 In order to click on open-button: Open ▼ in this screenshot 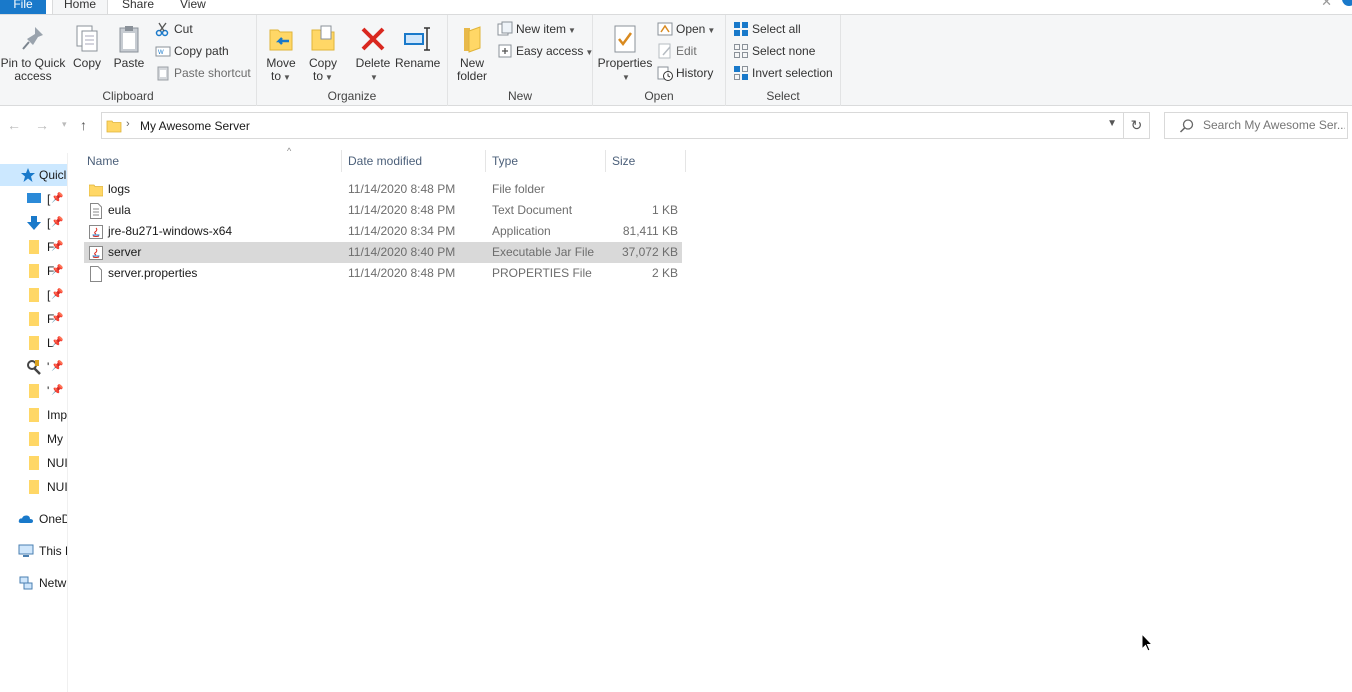, I will do `click(686, 29)`.